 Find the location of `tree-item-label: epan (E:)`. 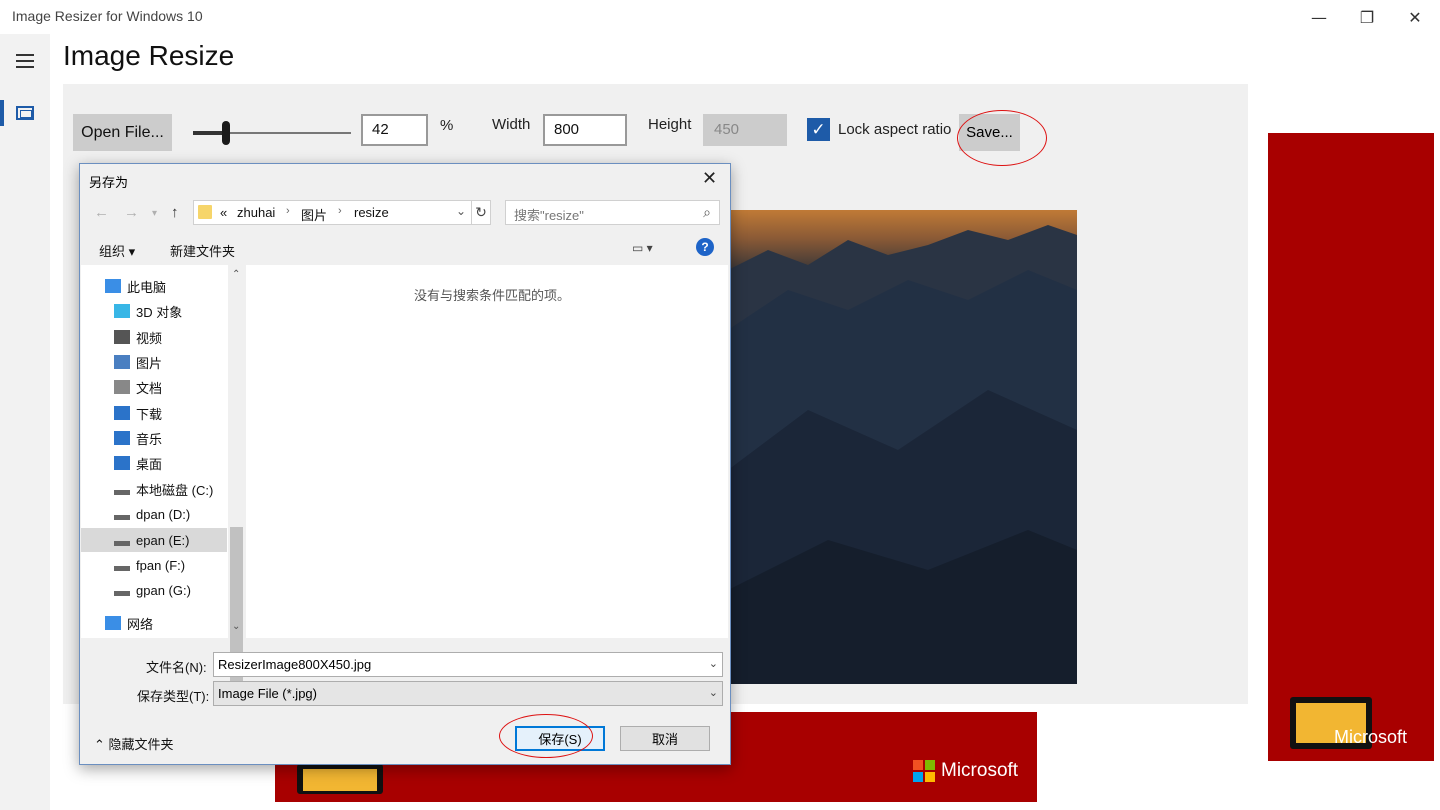

tree-item-label: epan (E:) is located at coordinates (163, 540).